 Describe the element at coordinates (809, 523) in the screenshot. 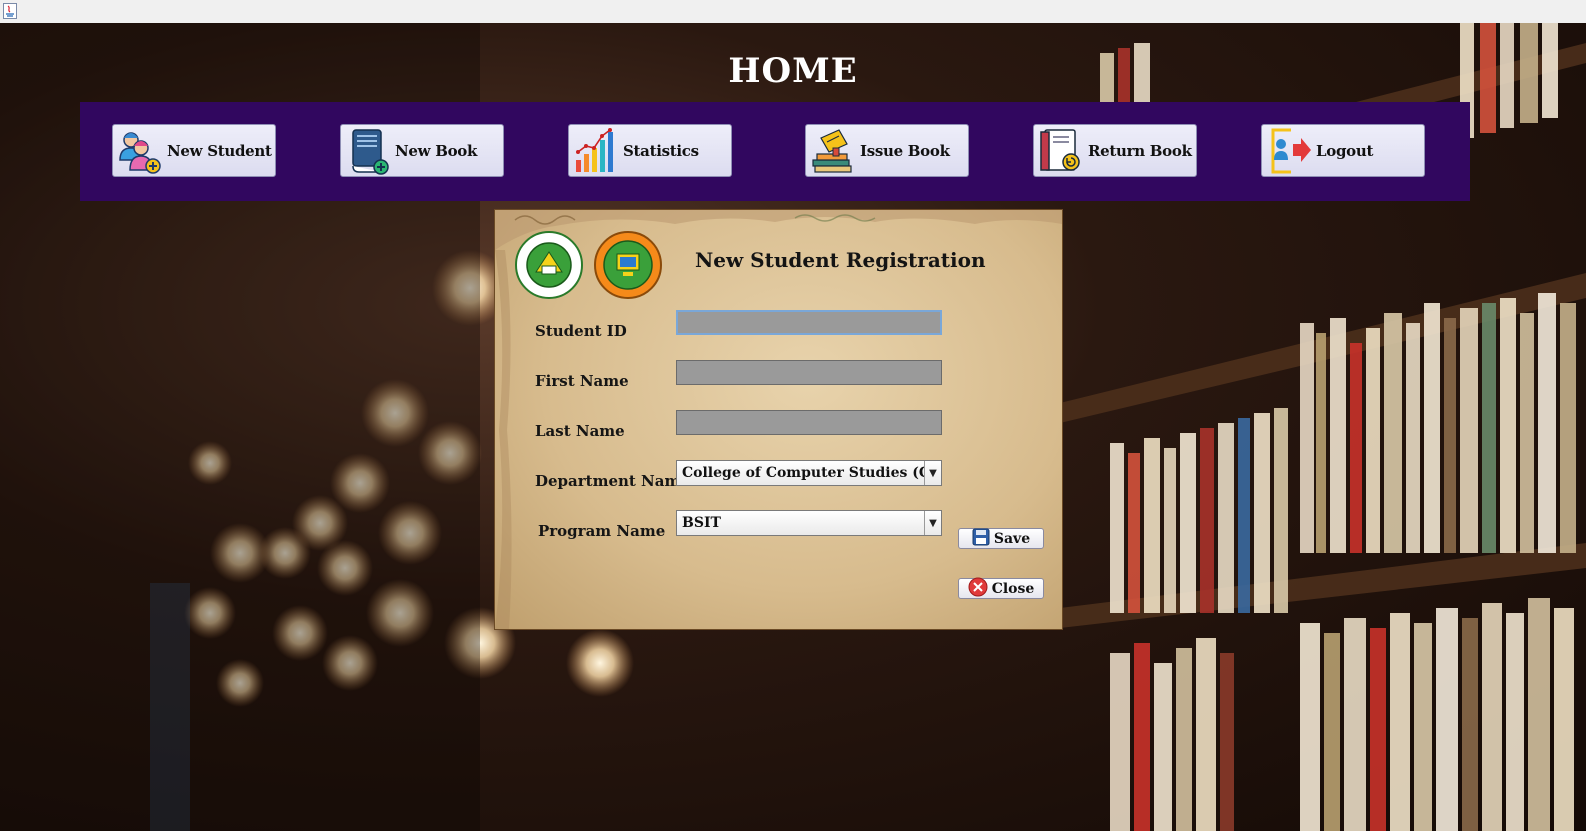

I see `program-select: BSIT ▼` at that location.